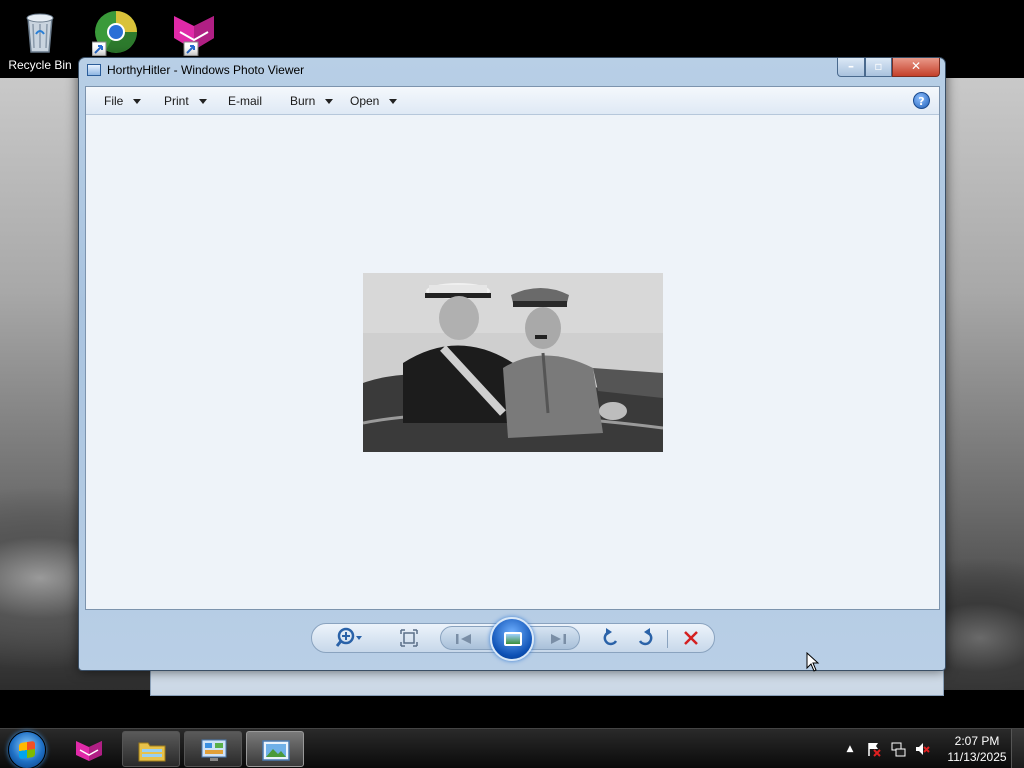 This screenshot has width=1024, height=768. What do you see at coordinates (374, 101) in the screenshot?
I see `menu-open: Open` at bounding box center [374, 101].